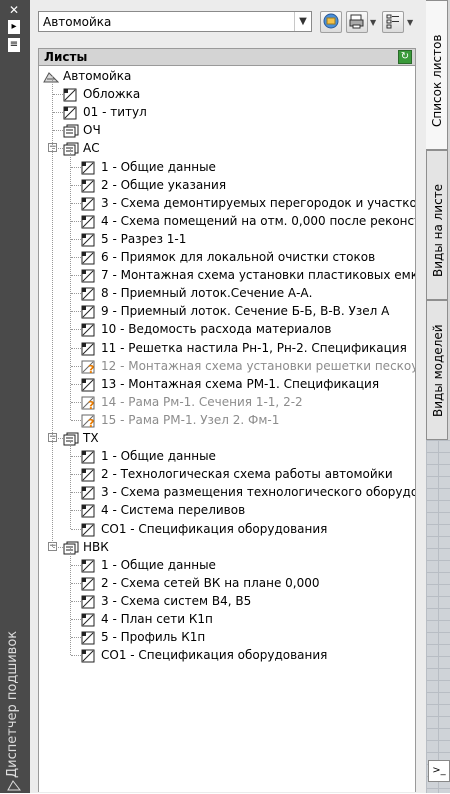 The width and height of the screenshot is (450, 794). What do you see at coordinates (410, 22) in the screenshot?
I see `view-options-dropdown-icon: ▼` at bounding box center [410, 22].